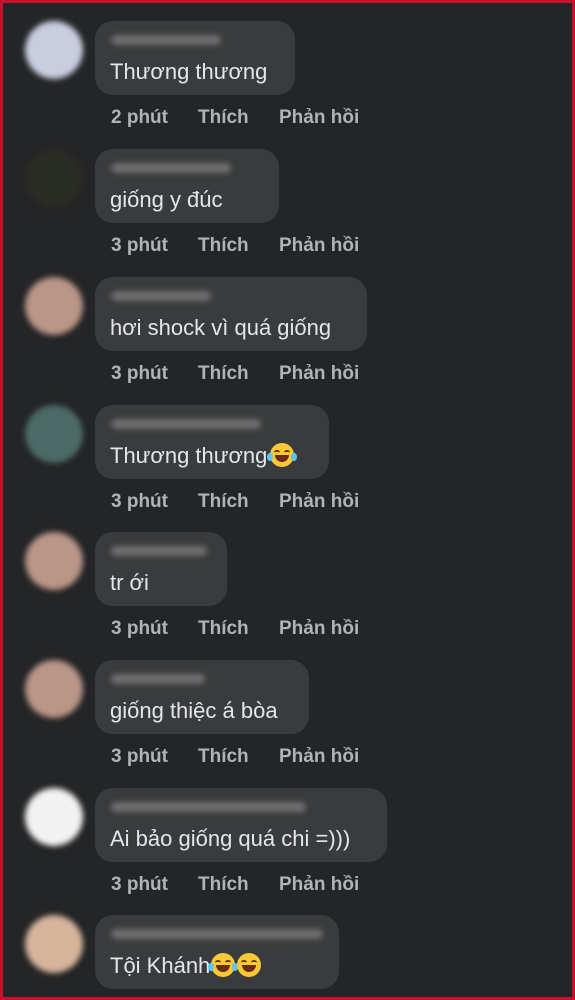 Image resolution: width=575 pixels, height=1000 pixels. I want to click on comment-bubble: giống thiệc á bòa, so click(202, 697).